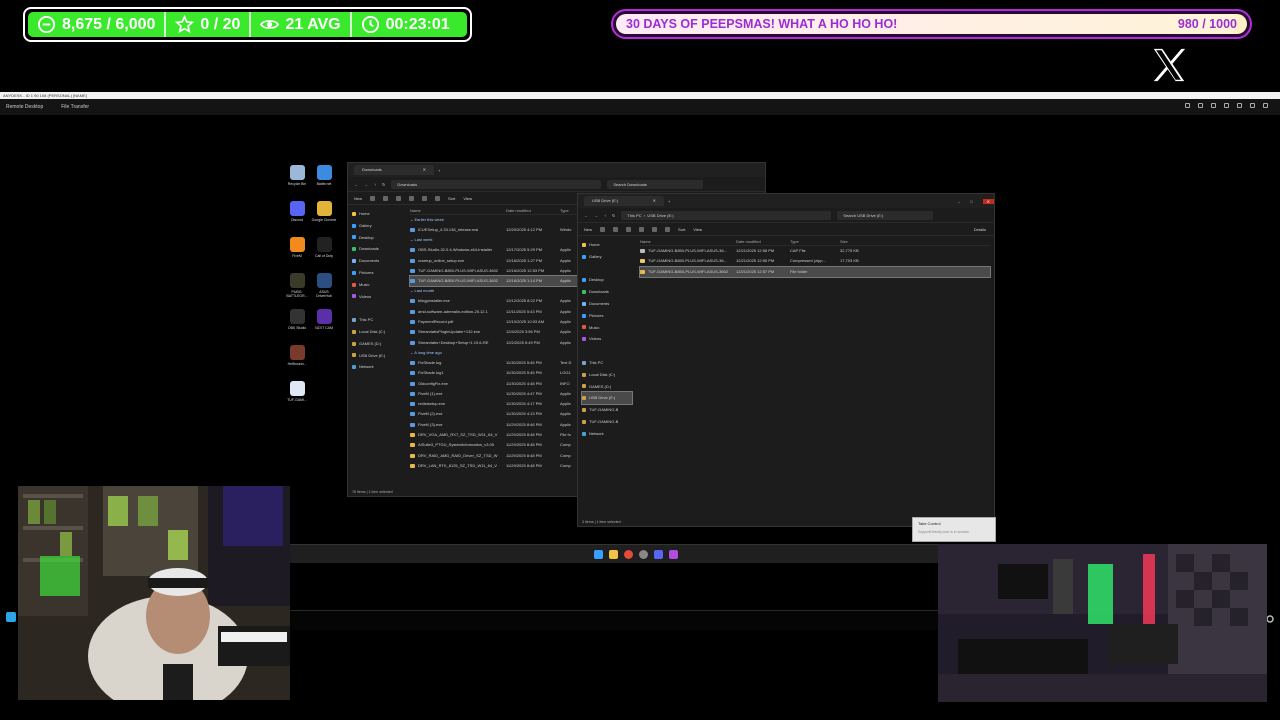  I want to click on desktop-icon: NZXT CAM, so click(324, 319).